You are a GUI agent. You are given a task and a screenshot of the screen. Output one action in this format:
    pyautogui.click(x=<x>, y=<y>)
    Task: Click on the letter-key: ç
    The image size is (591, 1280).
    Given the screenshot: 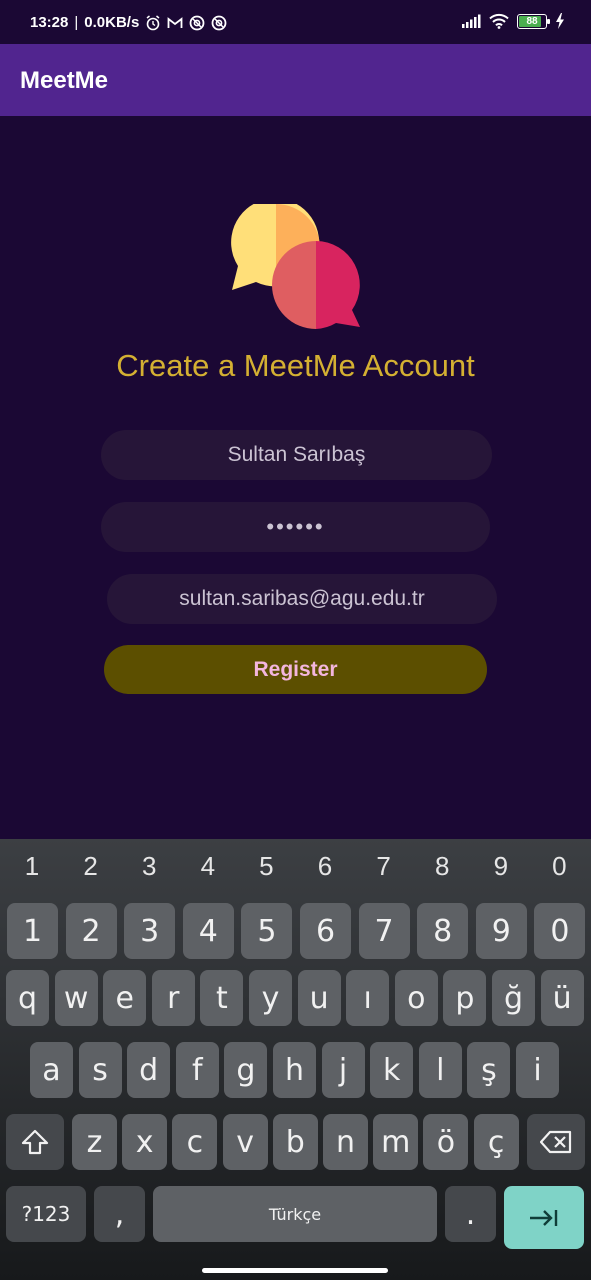 What is the action you would take?
    pyautogui.click(x=496, y=1142)
    